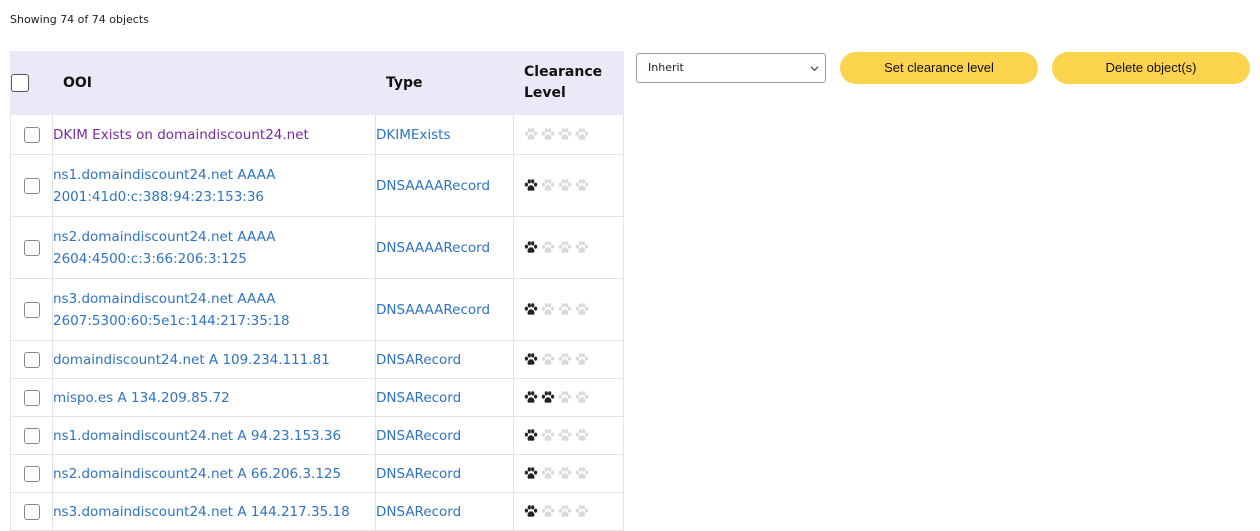 The width and height of the screenshot is (1260, 531). I want to click on type-link: DKIMExists, so click(413, 135).